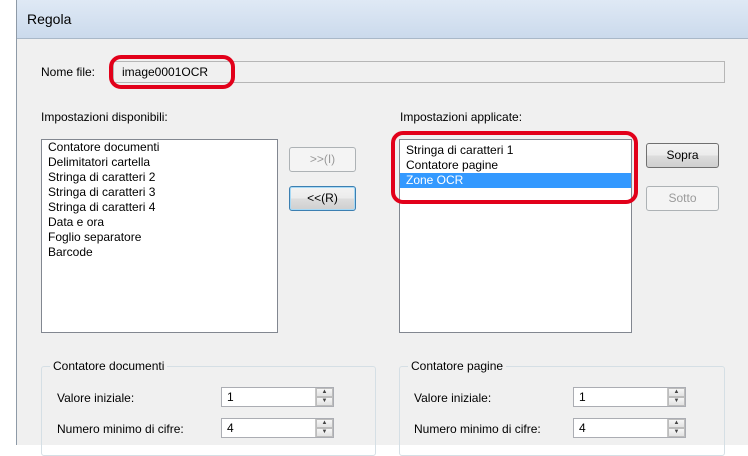 The image size is (748, 456). I want to click on list-item: Foglio separatore, so click(159, 237).